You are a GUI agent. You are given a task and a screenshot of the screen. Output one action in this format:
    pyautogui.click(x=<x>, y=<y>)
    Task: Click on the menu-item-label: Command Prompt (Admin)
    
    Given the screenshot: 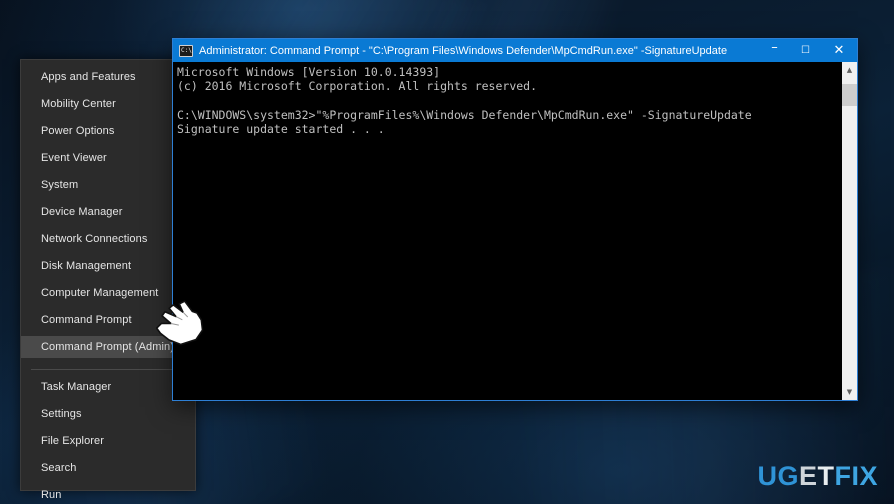 What is the action you would take?
    pyautogui.click(x=108, y=347)
    